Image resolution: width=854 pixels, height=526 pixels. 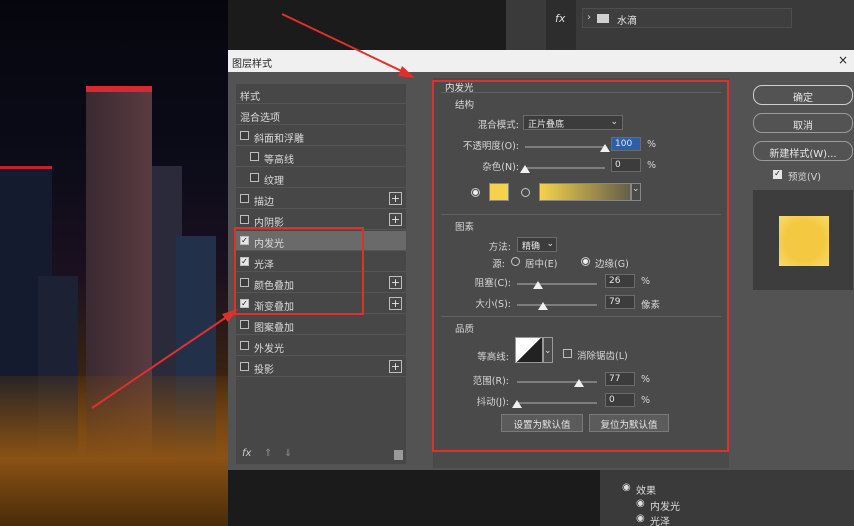 I want to click on arrow-line-top, so click(x=347, y=45).